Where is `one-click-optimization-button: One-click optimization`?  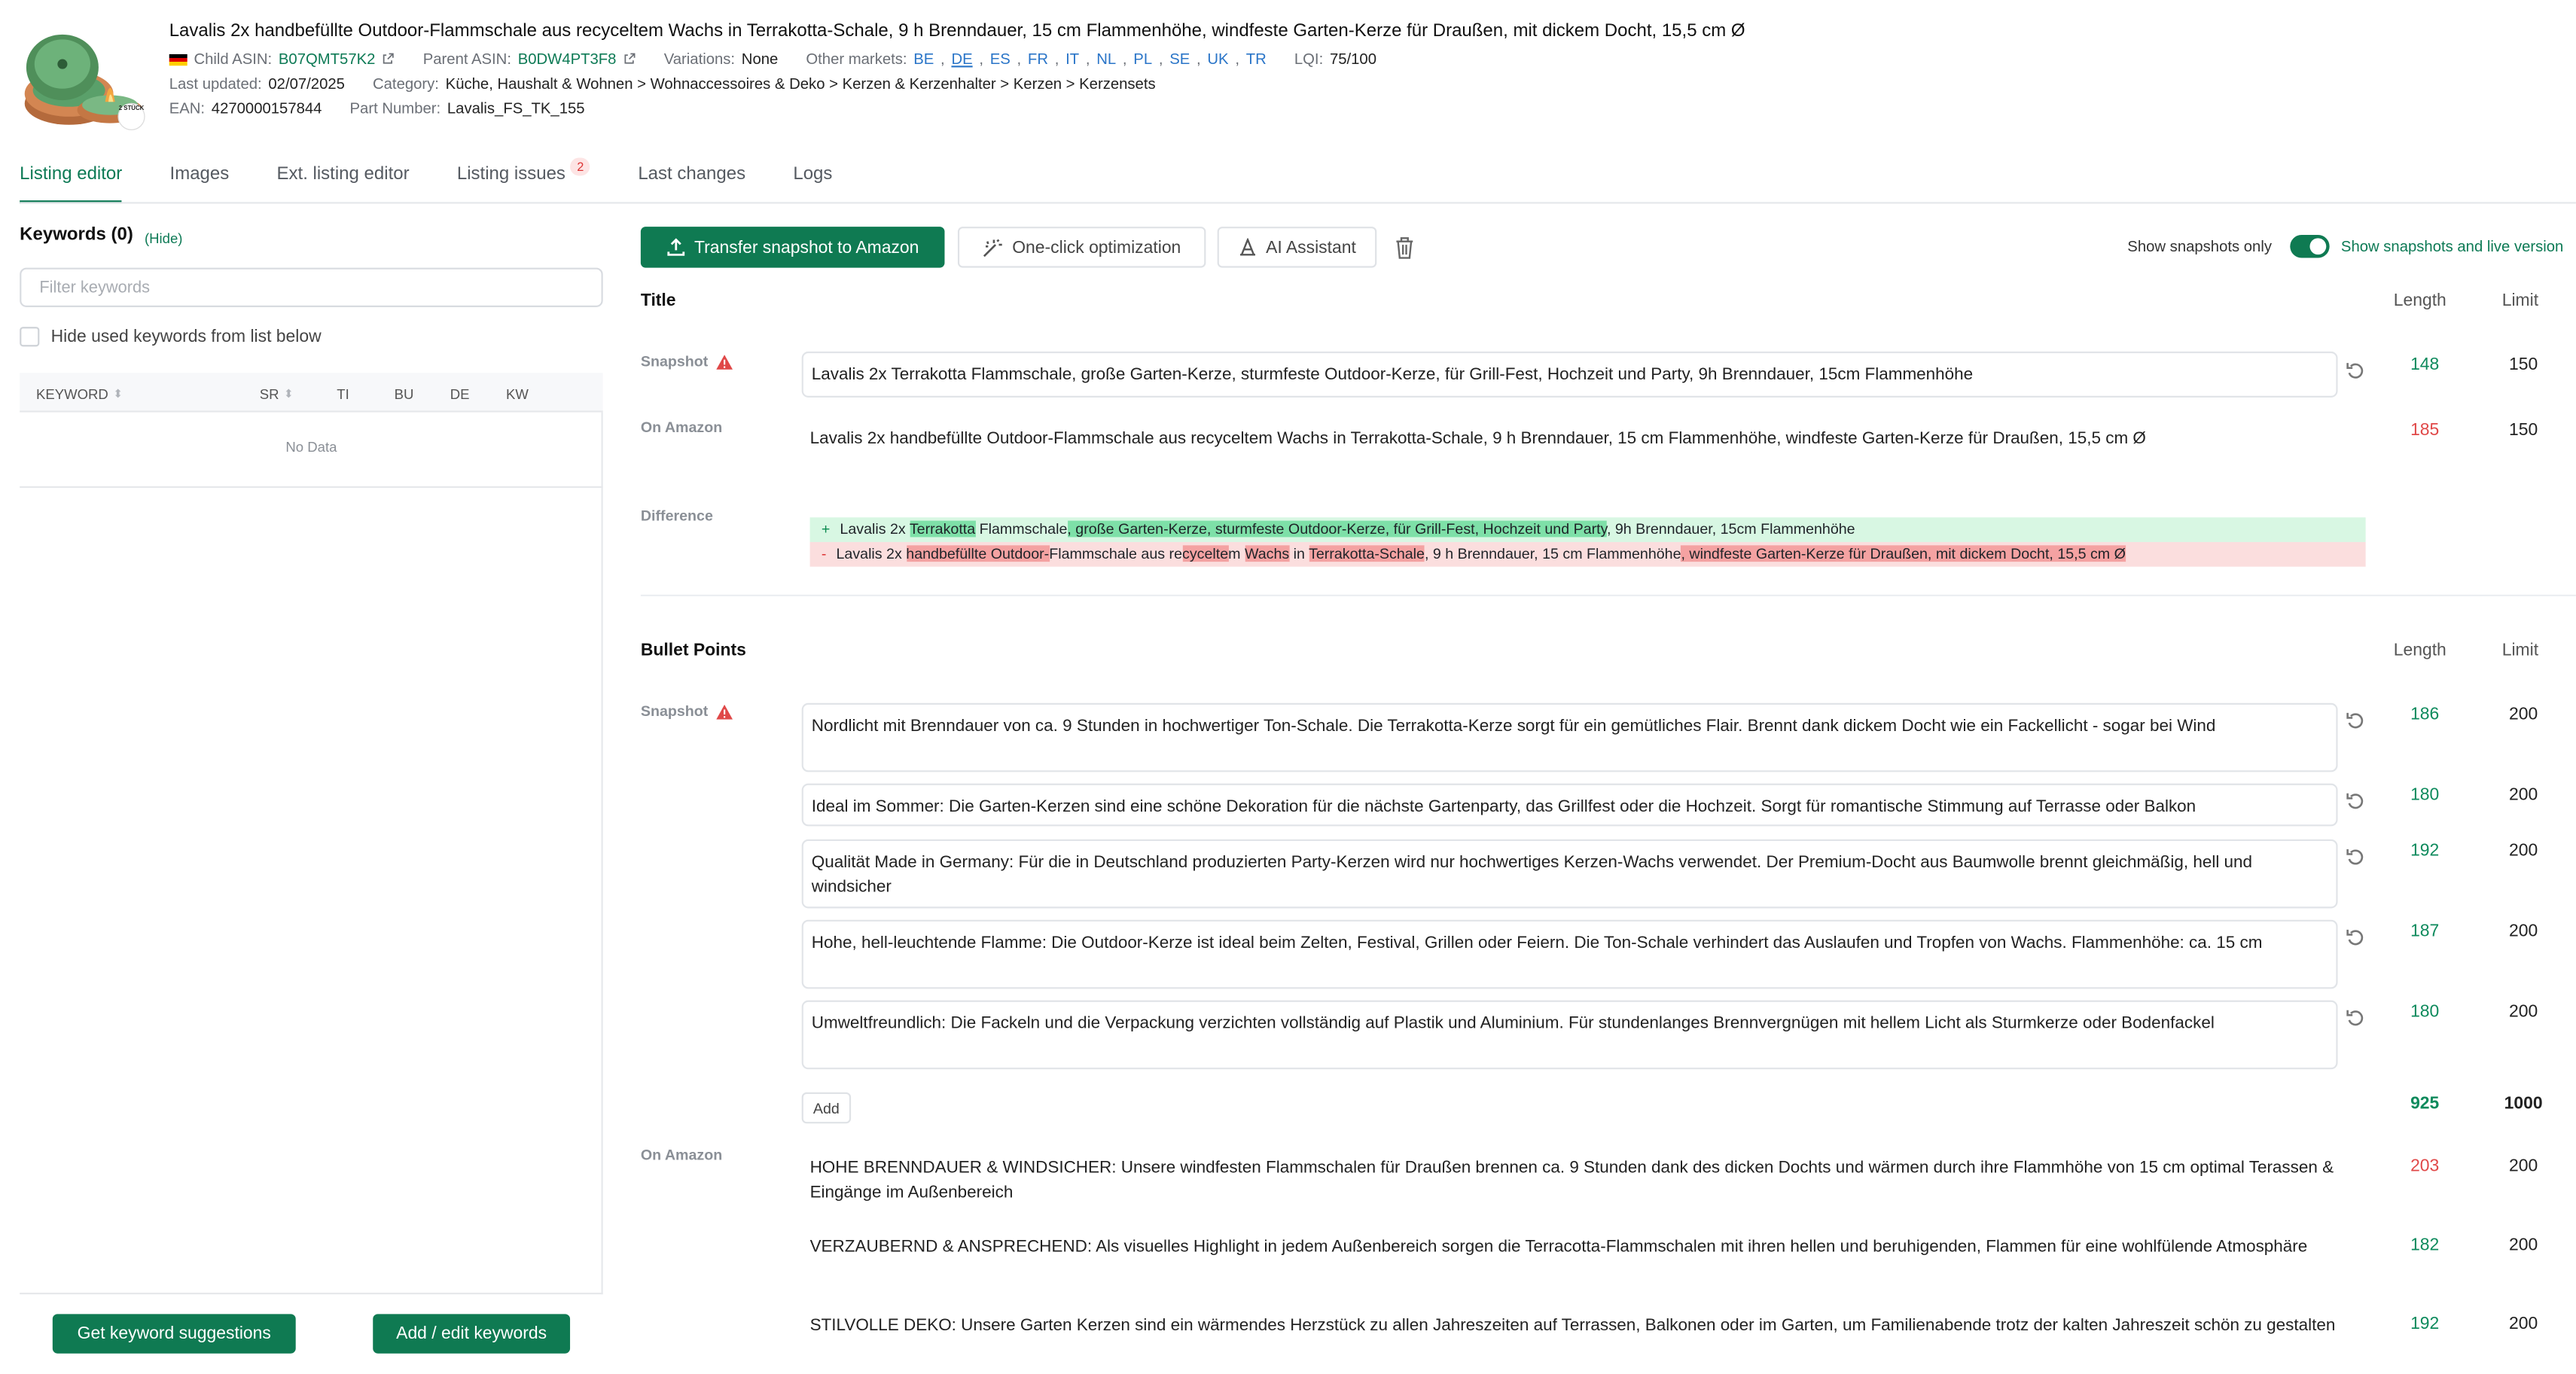
one-click-optimization-button: One-click optimization is located at coordinates (1081, 247).